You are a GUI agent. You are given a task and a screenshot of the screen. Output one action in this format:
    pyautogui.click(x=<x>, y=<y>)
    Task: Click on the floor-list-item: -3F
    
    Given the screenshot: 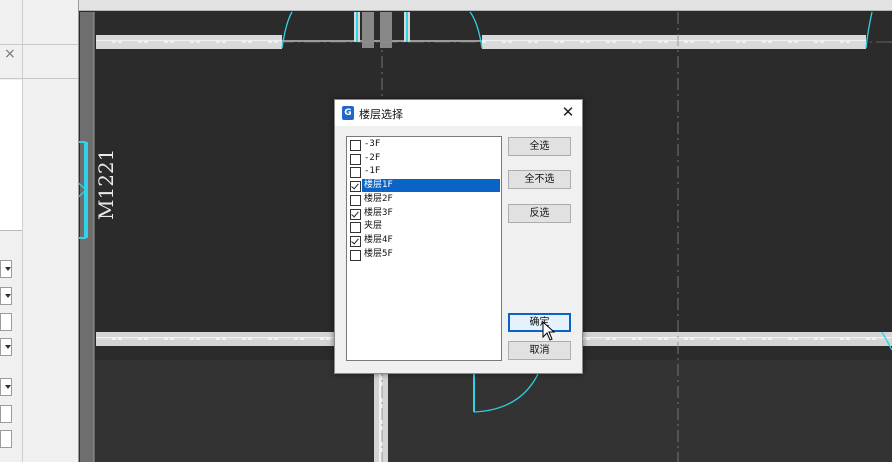 What is the action you would take?
    pyautogui.click(x=424, y=145)
    